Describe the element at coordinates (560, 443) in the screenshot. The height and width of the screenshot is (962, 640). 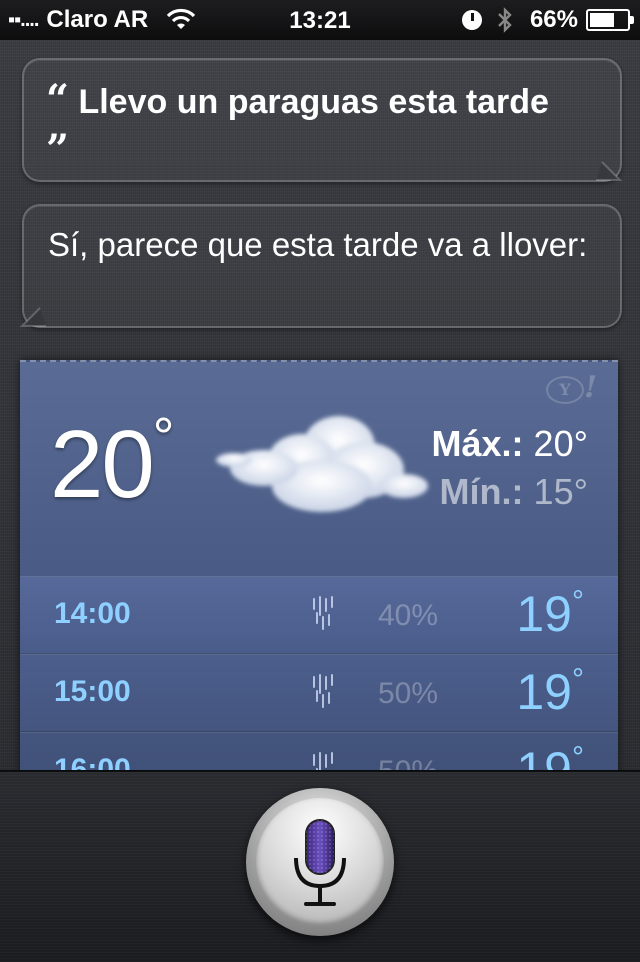
I see `max-value: 20°` at that location.